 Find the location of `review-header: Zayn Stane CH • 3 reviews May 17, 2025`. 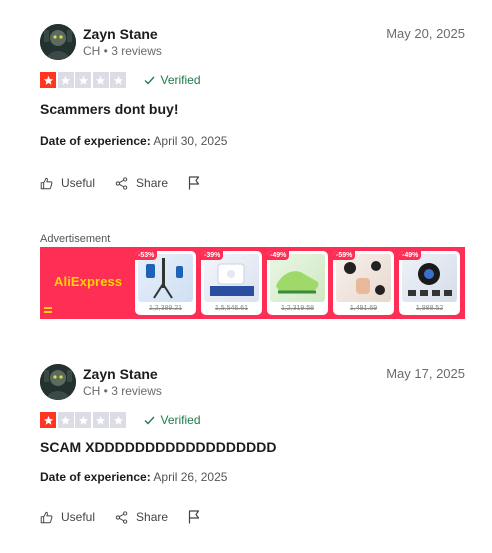

review-header: Zayn Stane CH • 3 reviews May 17, 2025 is located at coordinates (252, 383).